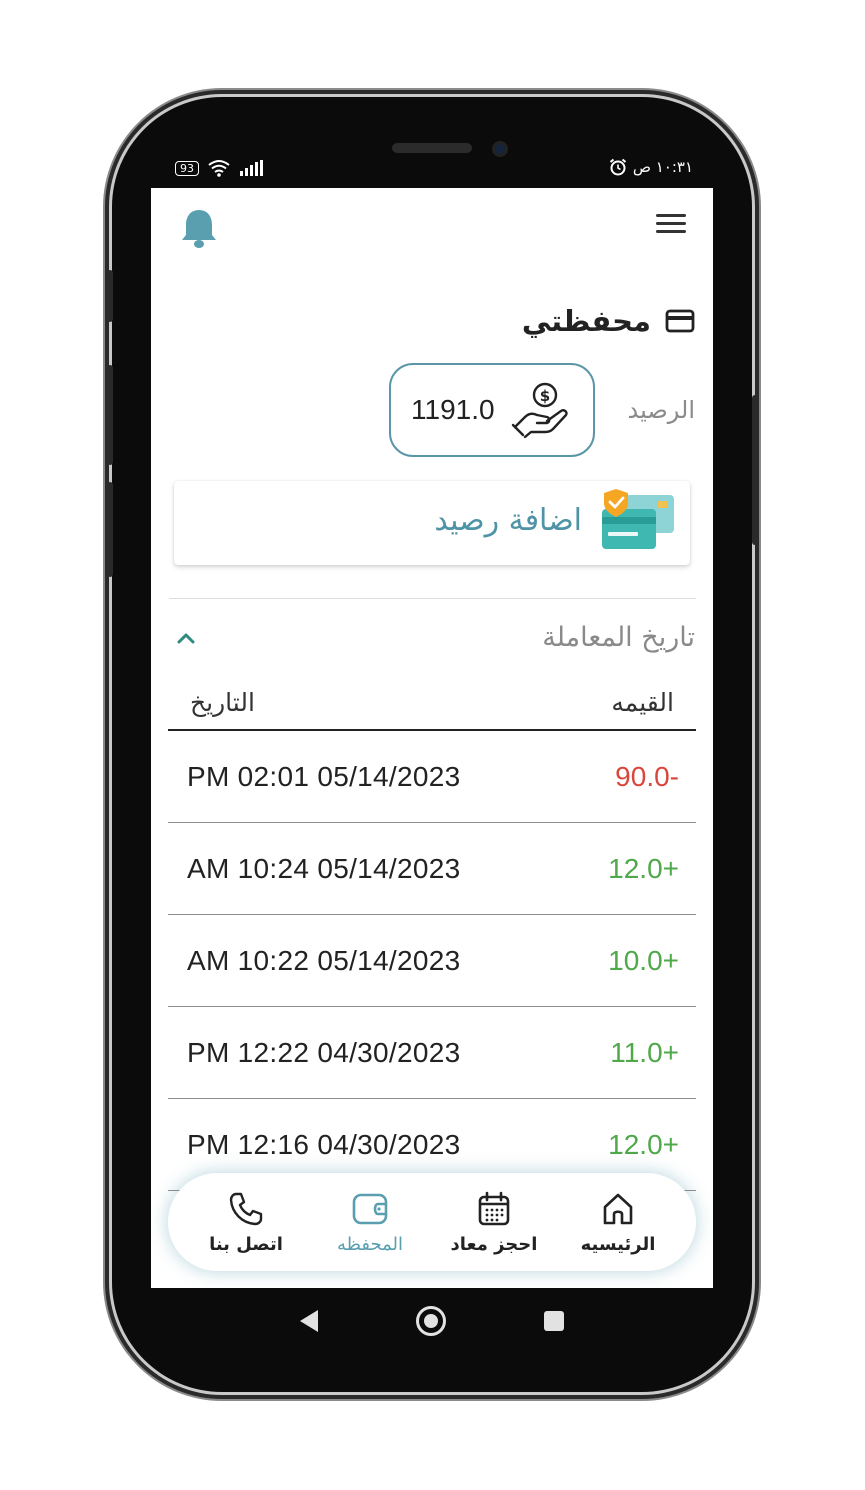 The height and width of the screenshot is (1490, 865). What do you see at coordinates (370, 1208) in the screenshot?
I see `wallet-icon` at bounding box center [370, 1208].